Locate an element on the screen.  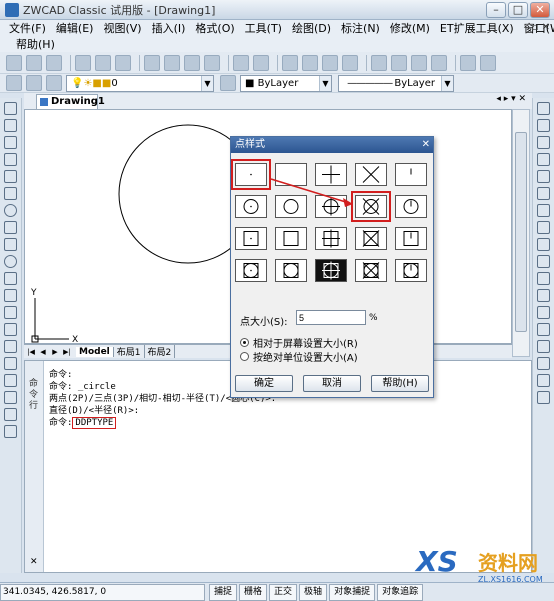
point-icon is located at coordinates (10, 329).